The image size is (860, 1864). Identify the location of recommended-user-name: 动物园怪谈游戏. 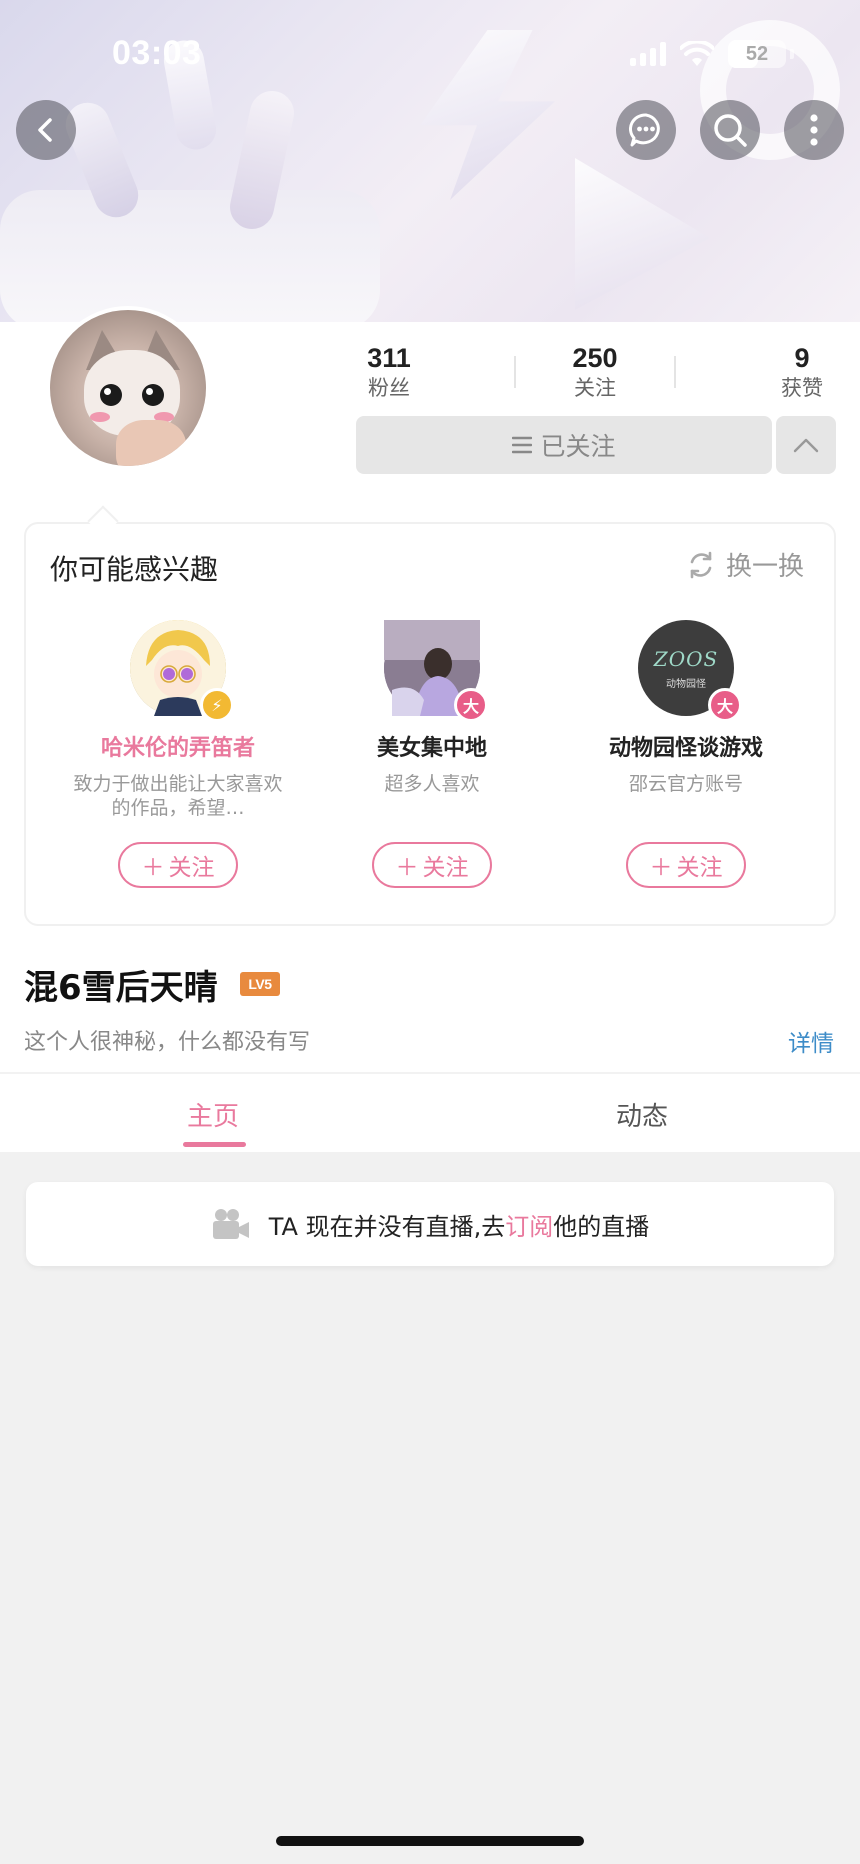
(686, 749).